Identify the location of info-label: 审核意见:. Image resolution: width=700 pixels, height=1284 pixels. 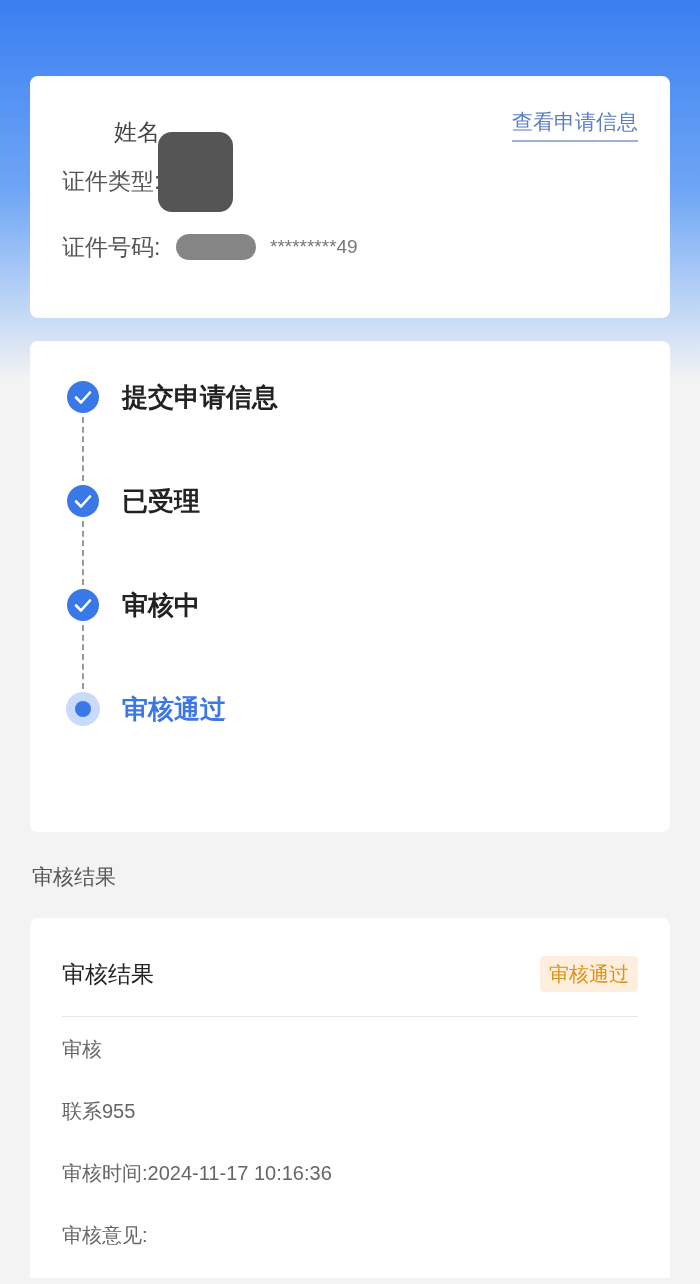
(105, 1235).